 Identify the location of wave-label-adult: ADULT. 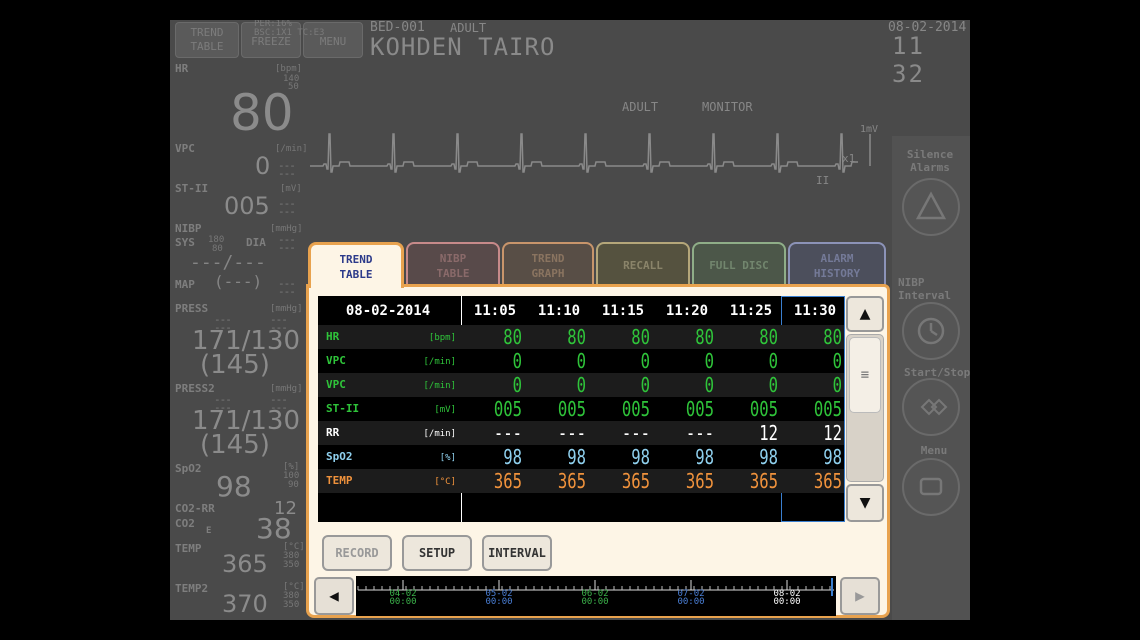
(640, 107).